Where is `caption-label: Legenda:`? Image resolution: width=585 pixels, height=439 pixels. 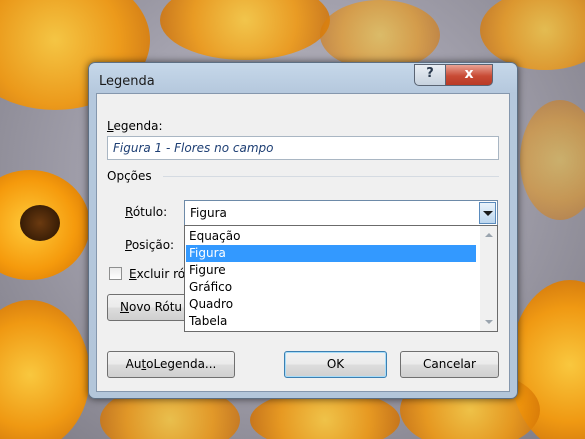 caption-label: Legenda: is located at coordinates (135, 126).